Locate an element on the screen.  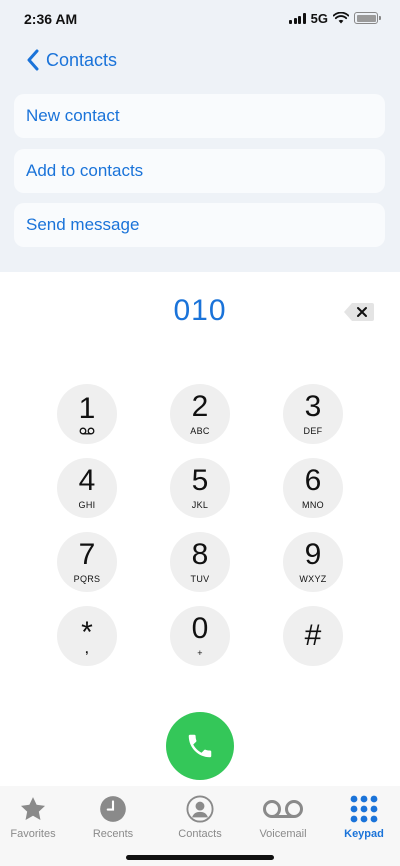
tab-label: Recents is located at coordinates (113, 834).